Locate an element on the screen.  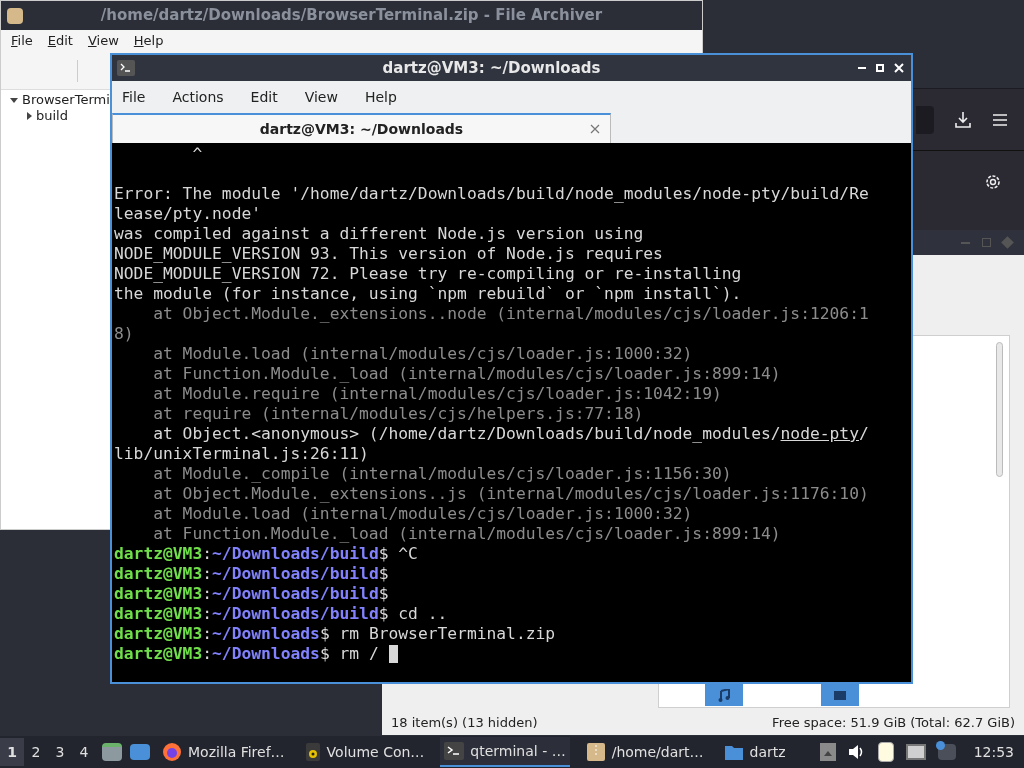
link: node-pty is located at coordinates (819, 433).